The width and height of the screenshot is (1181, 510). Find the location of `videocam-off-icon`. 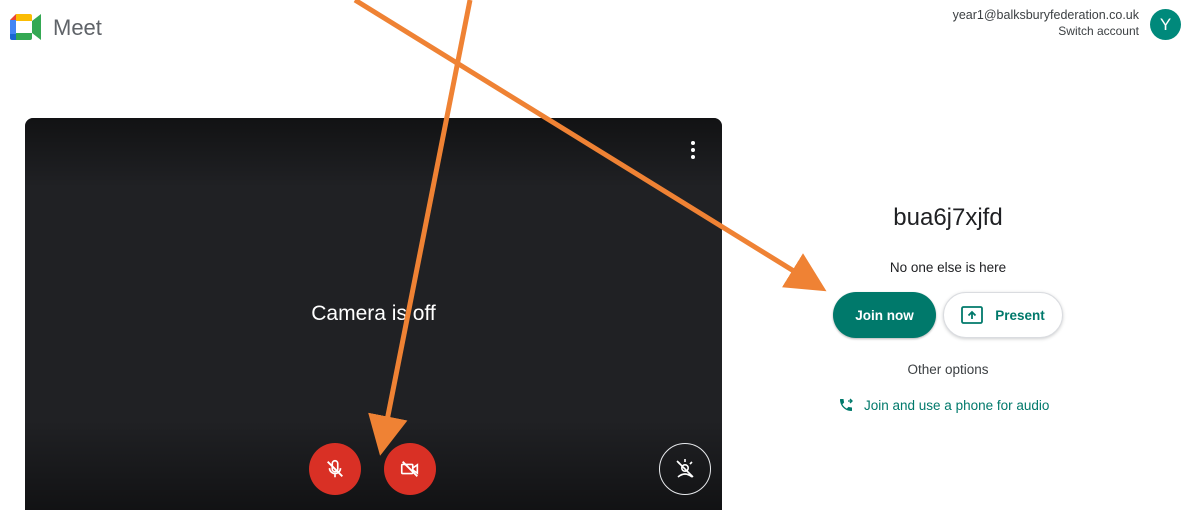

videocam-off-icon is located at coordinates (409, 469).